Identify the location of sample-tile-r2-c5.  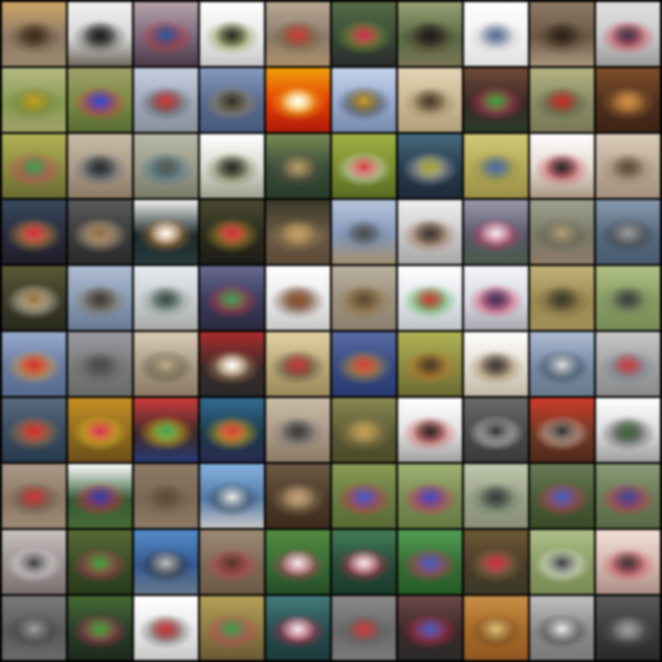
(298, 100).